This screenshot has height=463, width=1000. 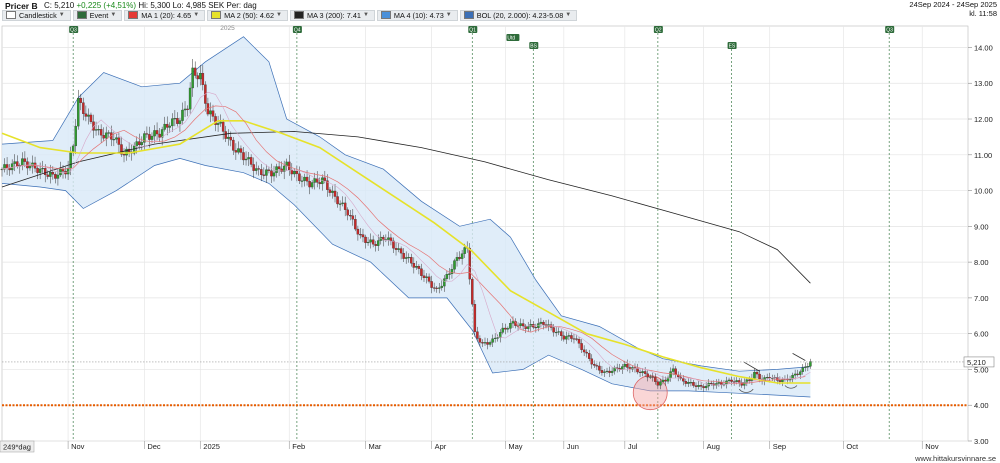 I want to click on legend-label: MA 2 (50): 4.62, so click(x=249, y=15).